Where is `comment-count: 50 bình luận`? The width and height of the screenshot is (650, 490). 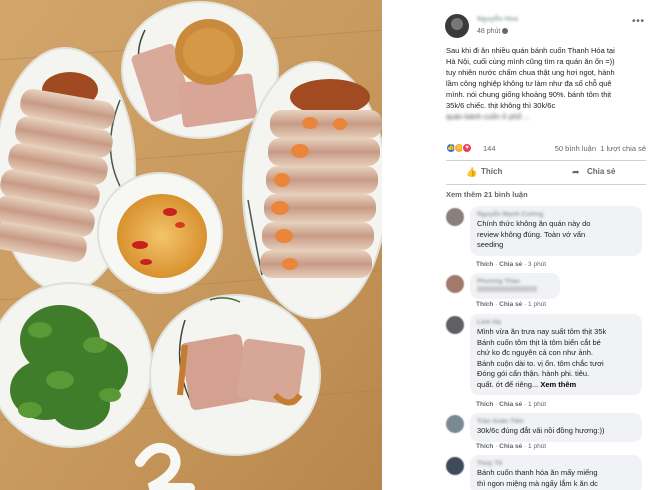 comment-count: 50 bình luận is located at coordinates (575, 148).